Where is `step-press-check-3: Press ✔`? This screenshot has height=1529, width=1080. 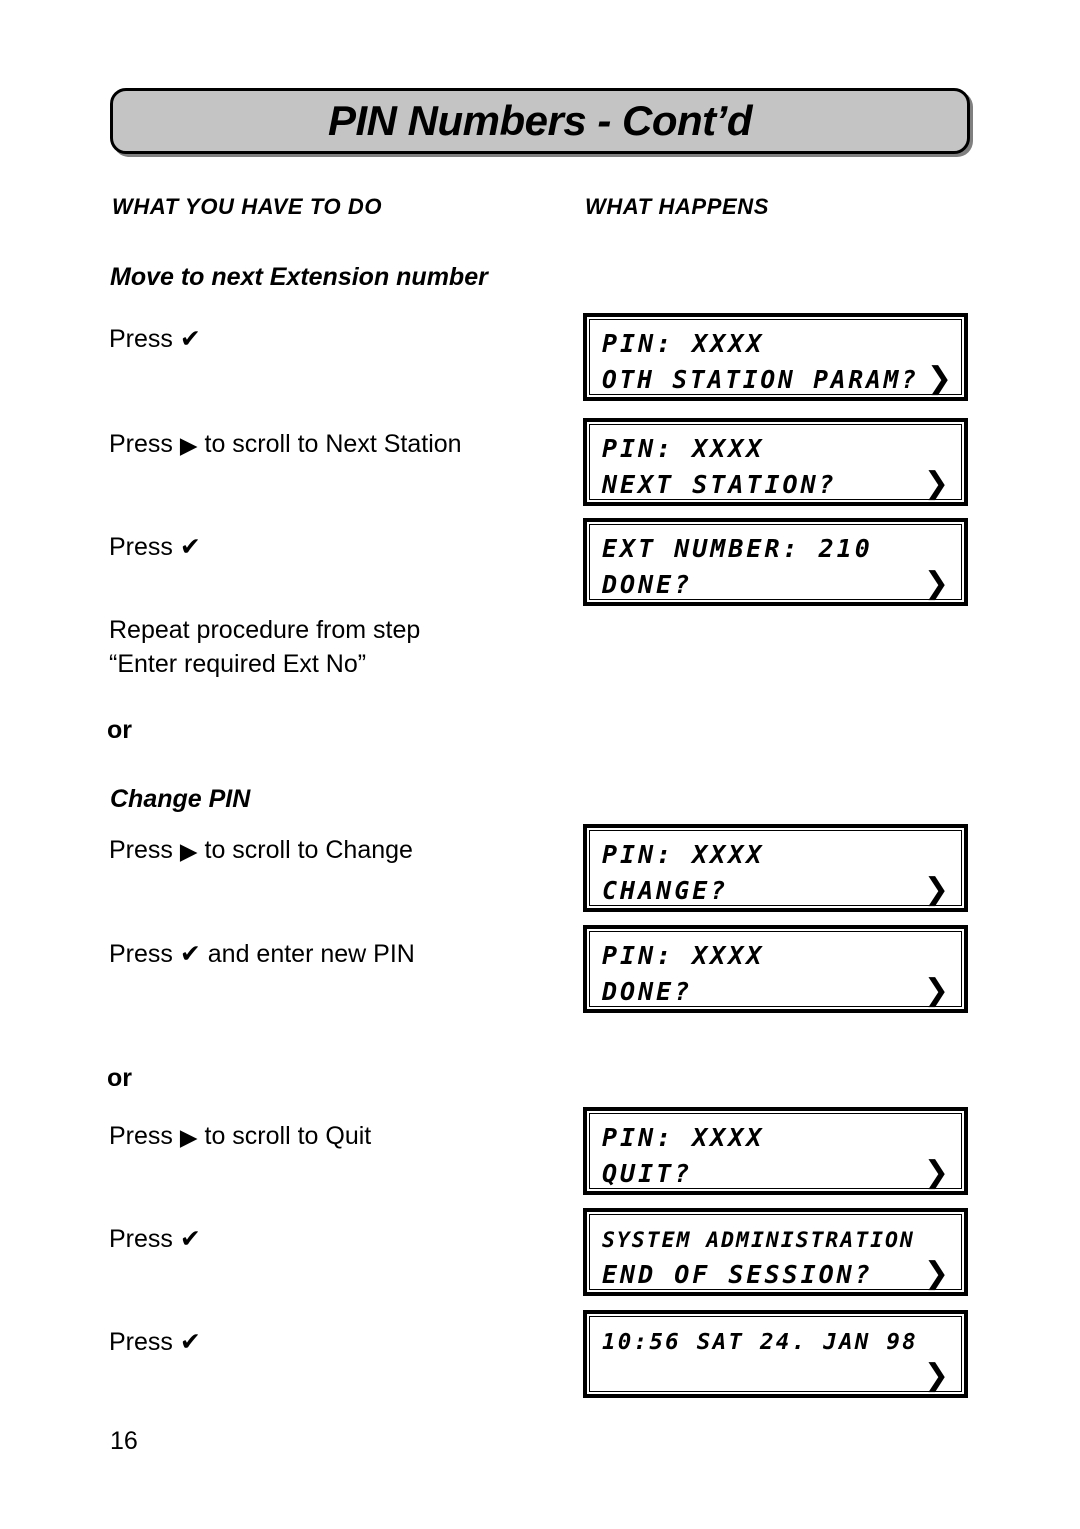
step-press-check-3: Press ✔ is located at coordinates (155, 1239).